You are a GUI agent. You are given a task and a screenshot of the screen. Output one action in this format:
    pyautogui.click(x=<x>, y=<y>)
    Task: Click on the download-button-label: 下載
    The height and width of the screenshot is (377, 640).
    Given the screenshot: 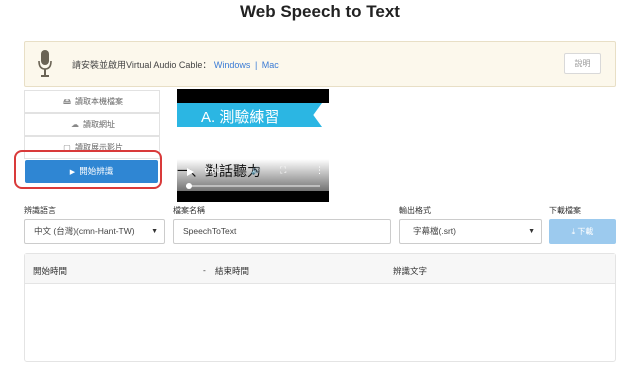 What is the action you would take?
    pyautogui.click(x=585, y=231)
    